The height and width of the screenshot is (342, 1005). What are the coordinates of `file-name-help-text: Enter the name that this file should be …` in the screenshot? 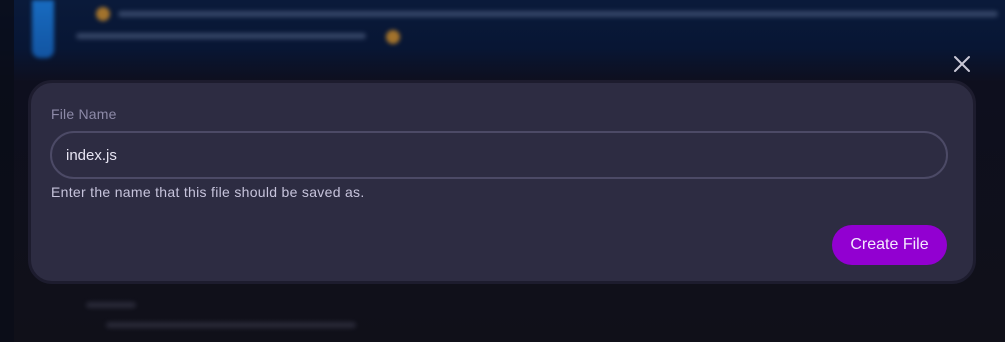 It's located at (208, 192).